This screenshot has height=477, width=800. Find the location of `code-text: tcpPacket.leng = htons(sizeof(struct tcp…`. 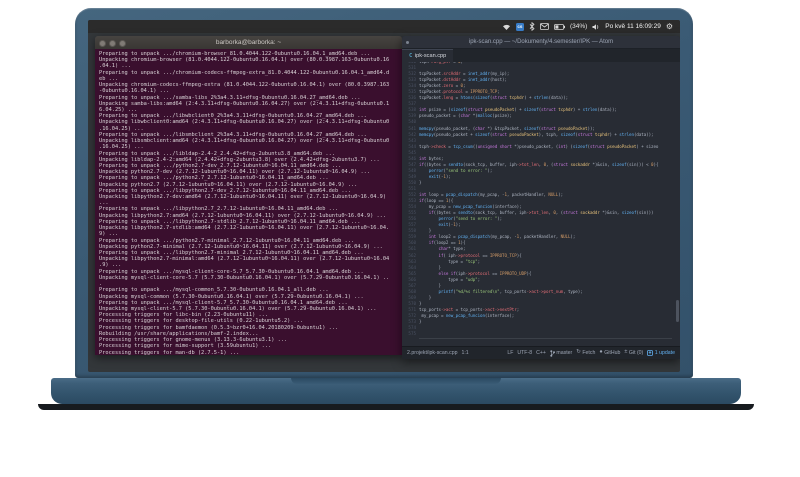

code-text: tcpPacket.leng = htons(sizeof(struct tcp… is located at coordinates (494, 98).